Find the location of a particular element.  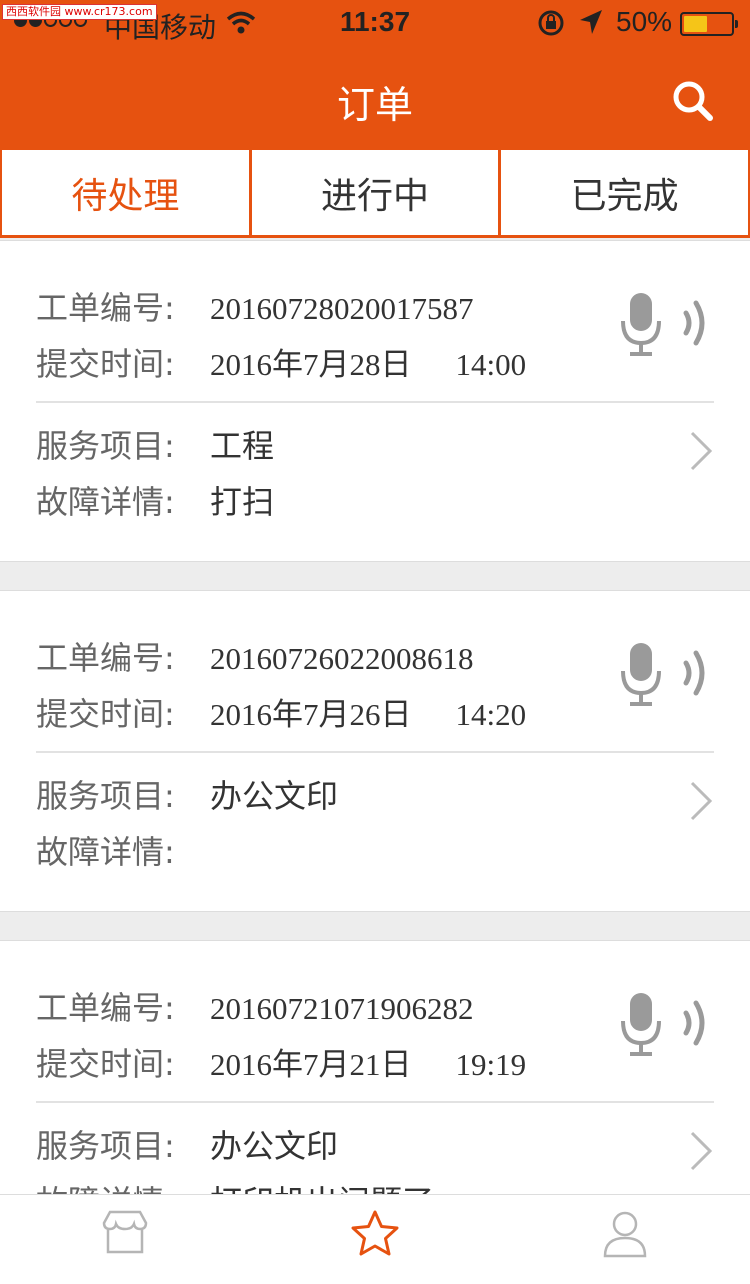

fault-value: 打扫 is located at coordinates (242, 502).